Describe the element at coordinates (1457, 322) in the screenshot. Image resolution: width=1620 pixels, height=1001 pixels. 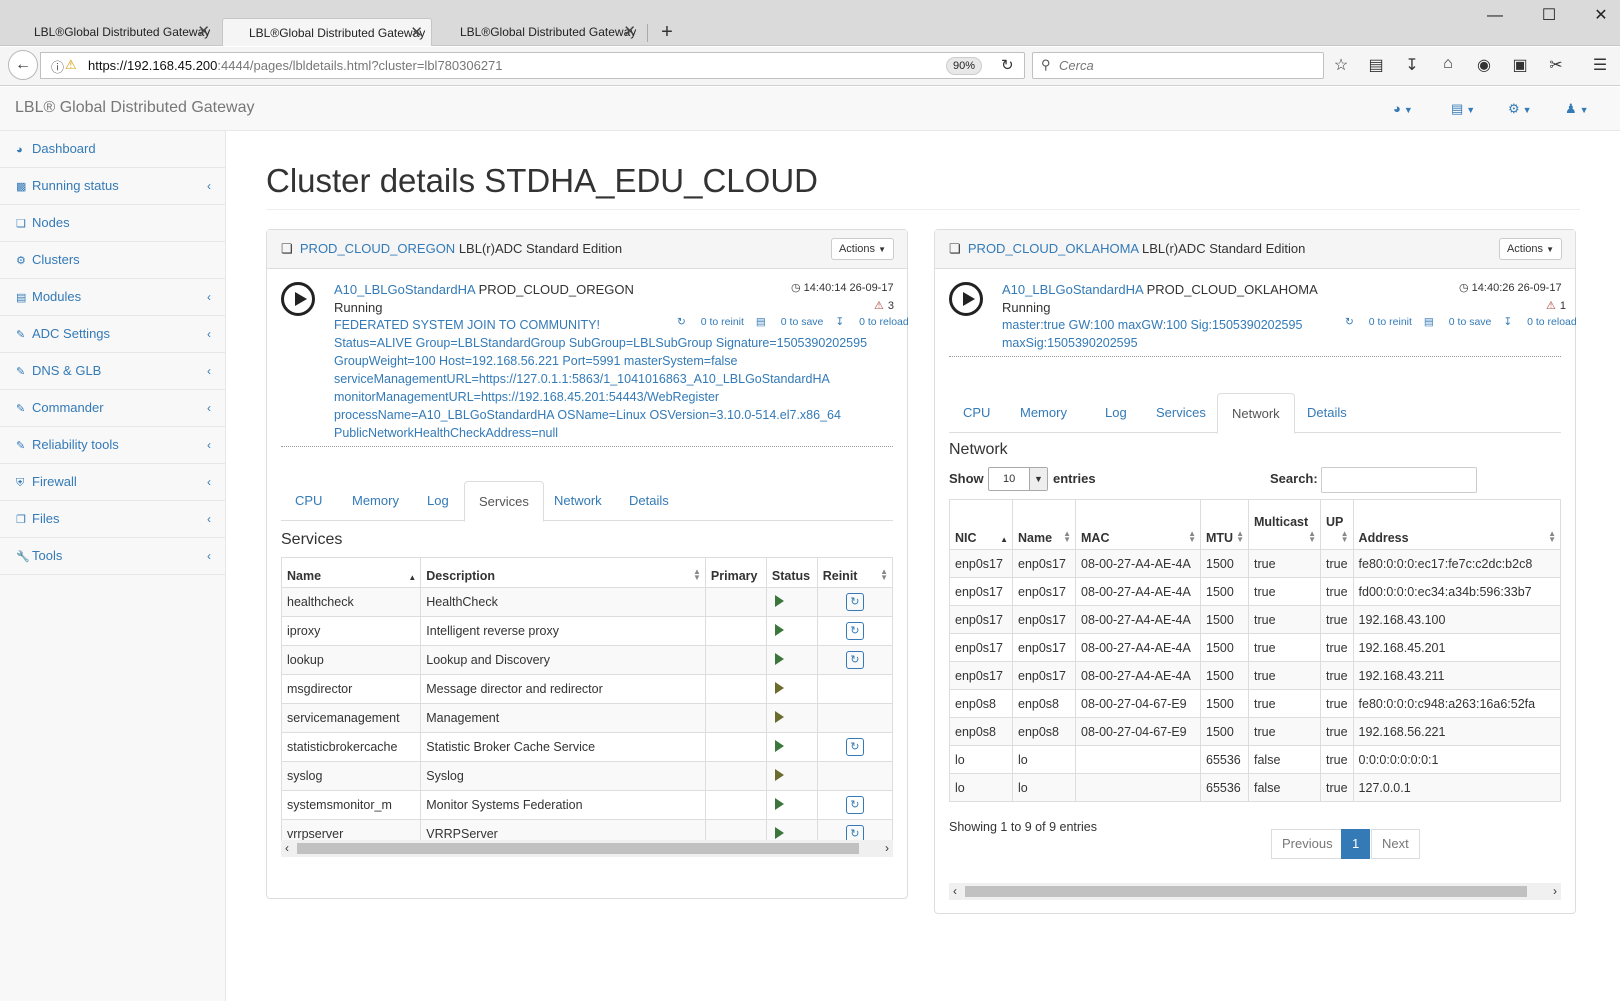
I see `save-link: ▤ 0 to save` at that location.